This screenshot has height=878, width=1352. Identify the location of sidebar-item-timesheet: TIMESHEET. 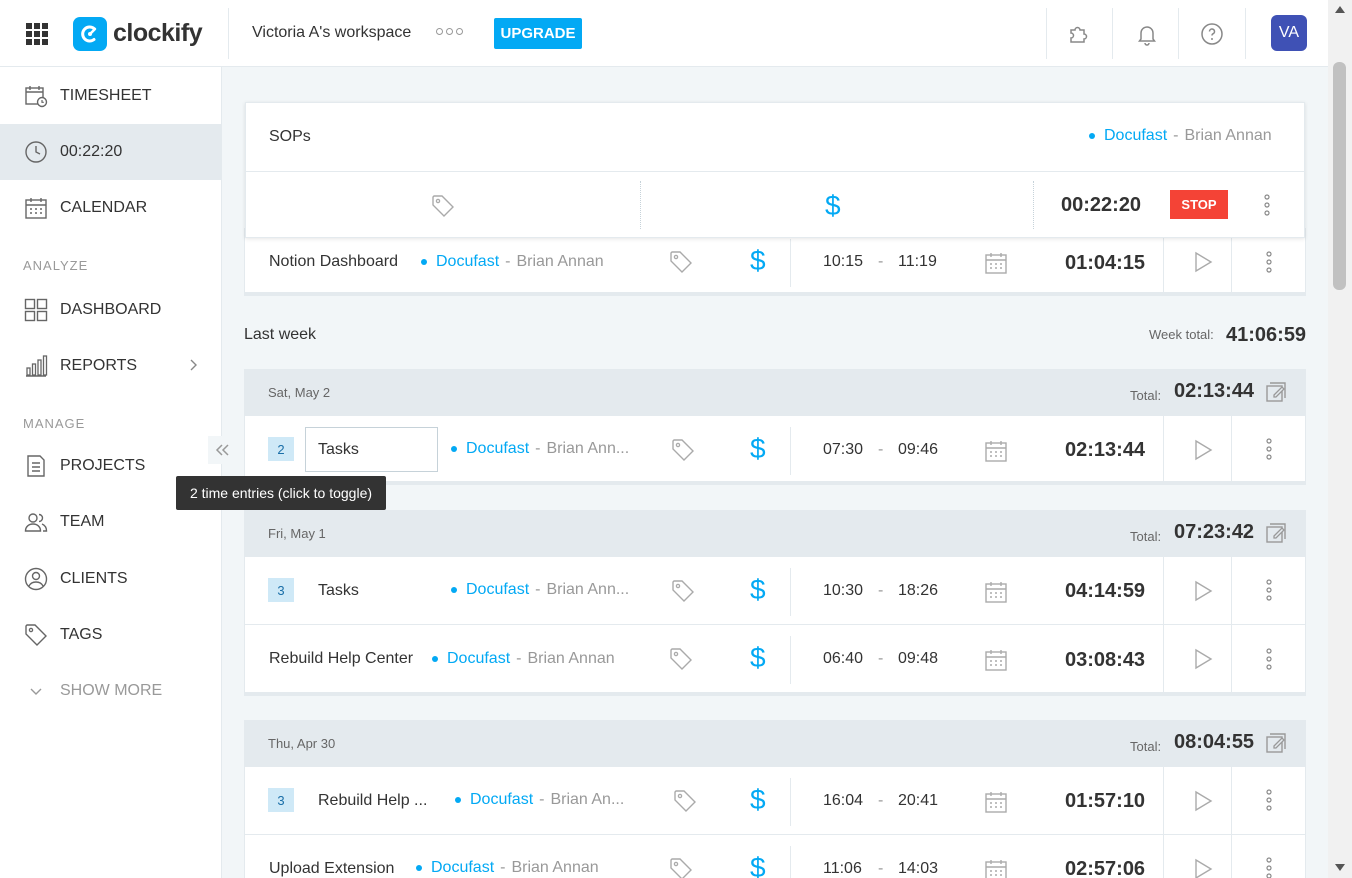
(110, 96).